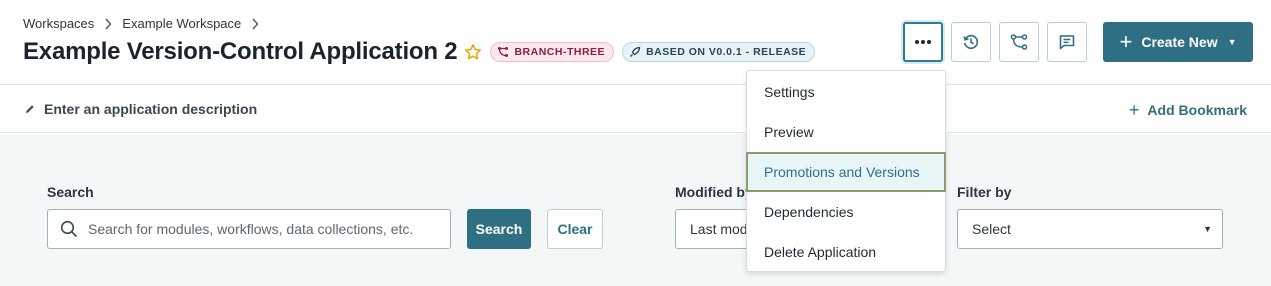 This screenshot has height=286, width=1271. I want to click on modified-by-label: Modified by, so click(714, 192).